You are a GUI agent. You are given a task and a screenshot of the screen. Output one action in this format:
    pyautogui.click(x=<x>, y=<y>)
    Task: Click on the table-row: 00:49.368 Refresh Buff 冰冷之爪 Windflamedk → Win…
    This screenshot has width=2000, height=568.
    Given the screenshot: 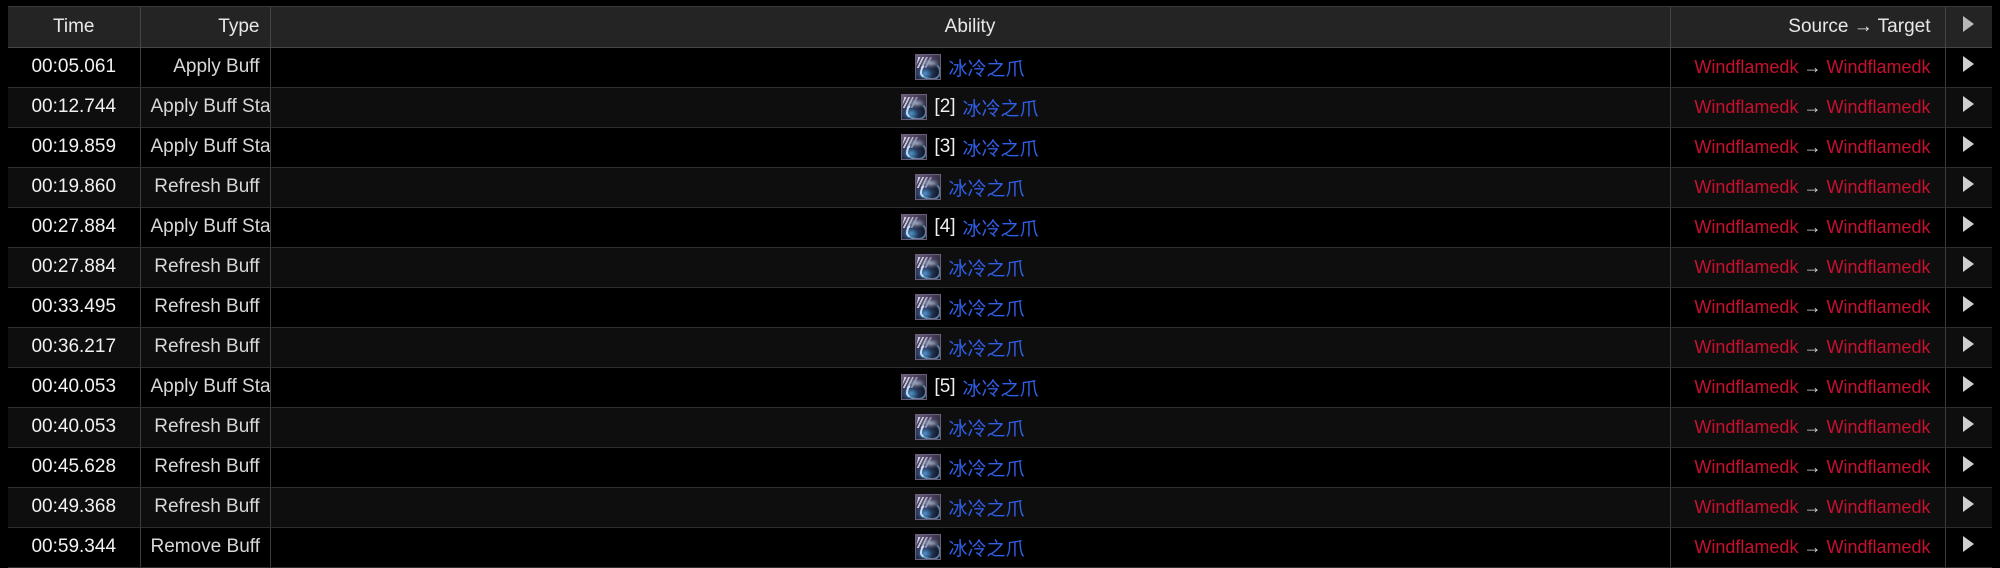 What is the action you would take?
    pyautogui.click(x=1000, y=507)
    